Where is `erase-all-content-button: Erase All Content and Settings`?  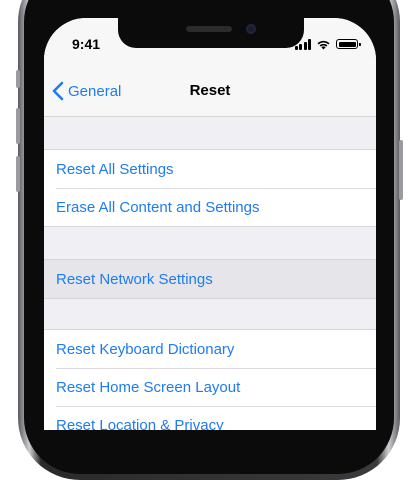
erase-all-content-button: Erase All Content and Settings is located at coordinates (210, 207).